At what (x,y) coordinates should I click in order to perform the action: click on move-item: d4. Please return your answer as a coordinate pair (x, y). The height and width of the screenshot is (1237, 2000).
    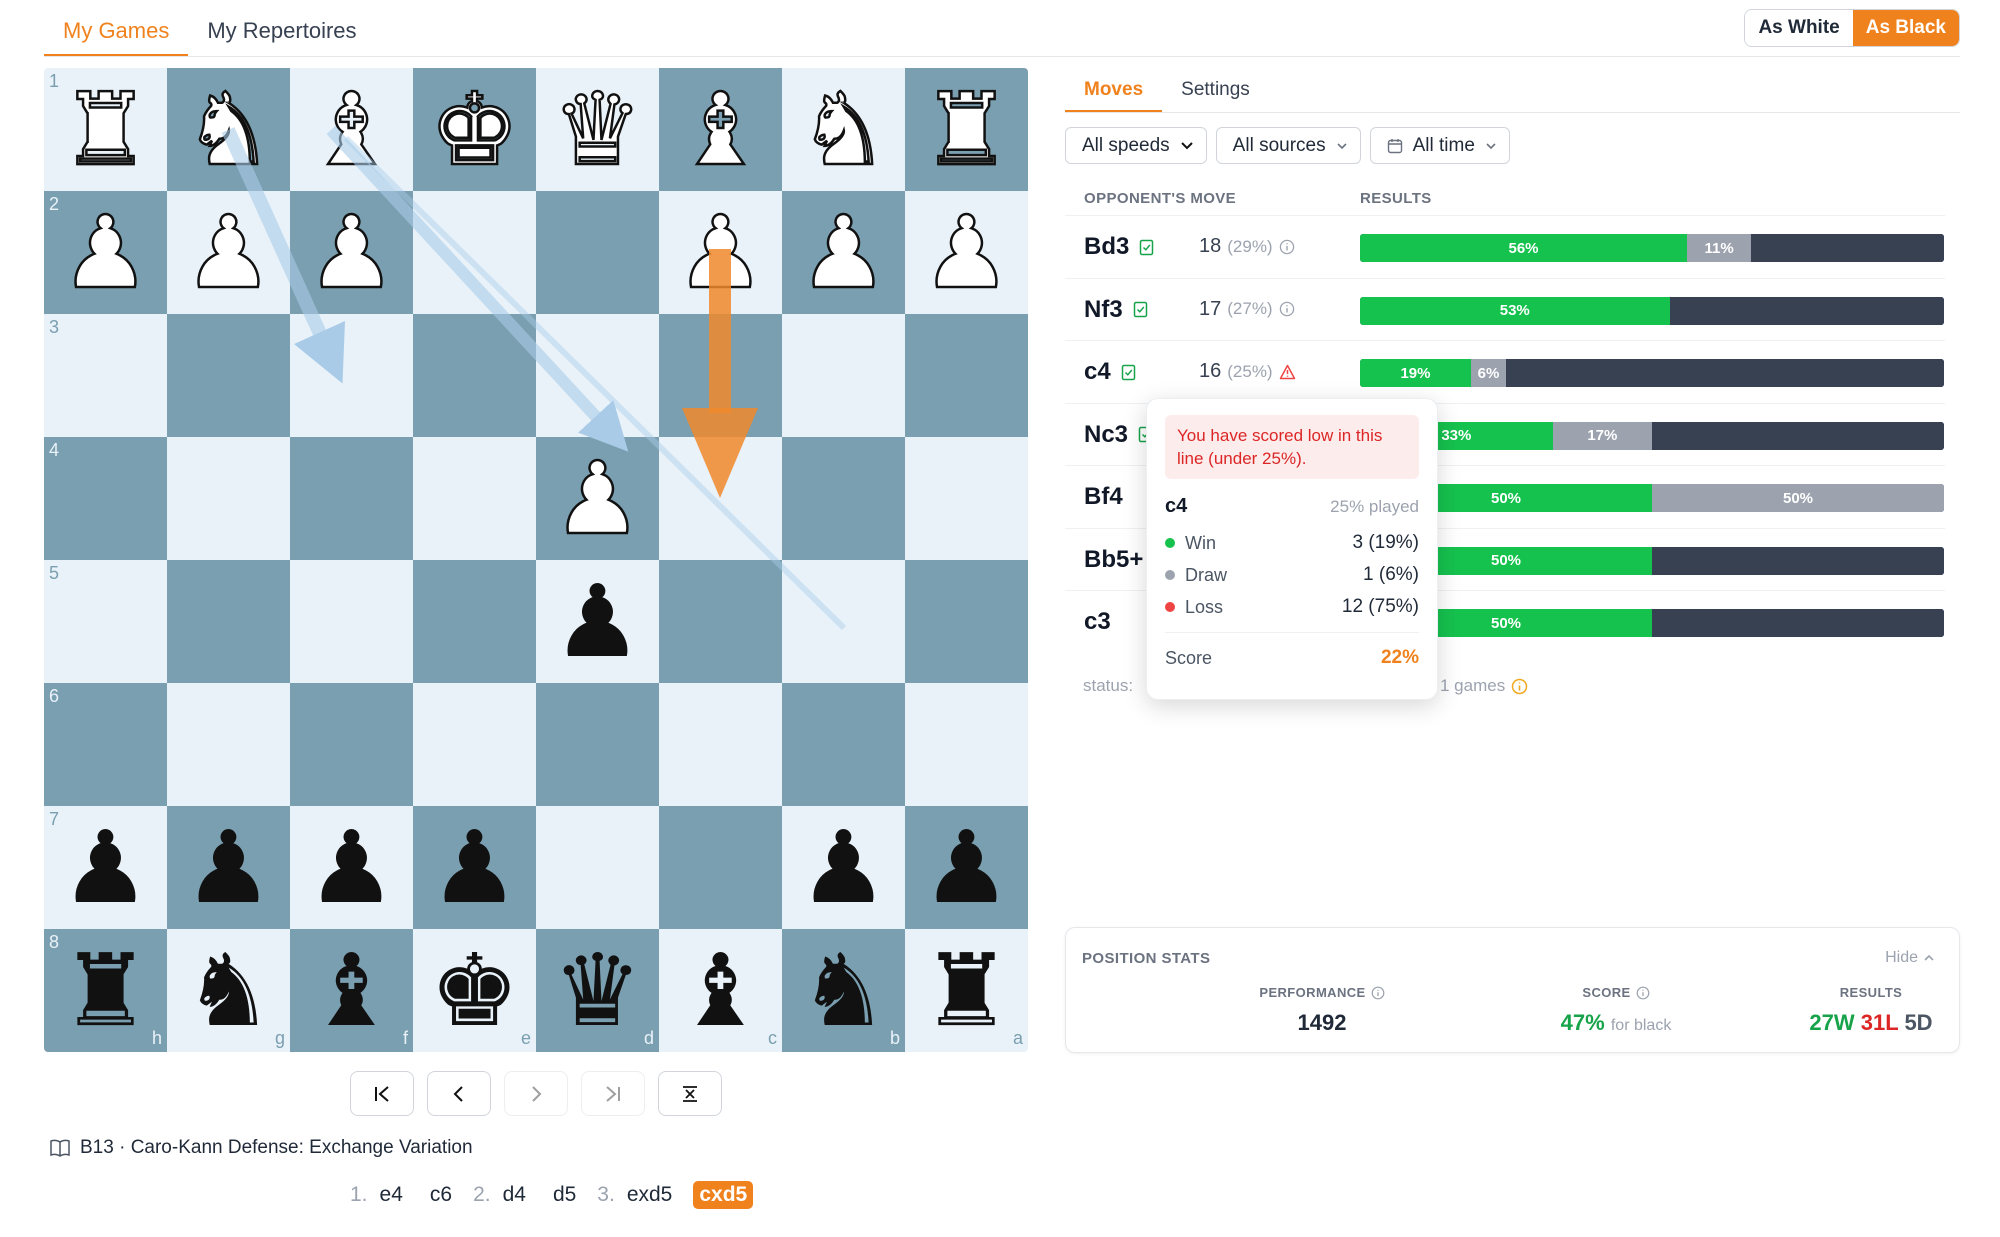
    Looking at the image, I should click on (514, 1195).